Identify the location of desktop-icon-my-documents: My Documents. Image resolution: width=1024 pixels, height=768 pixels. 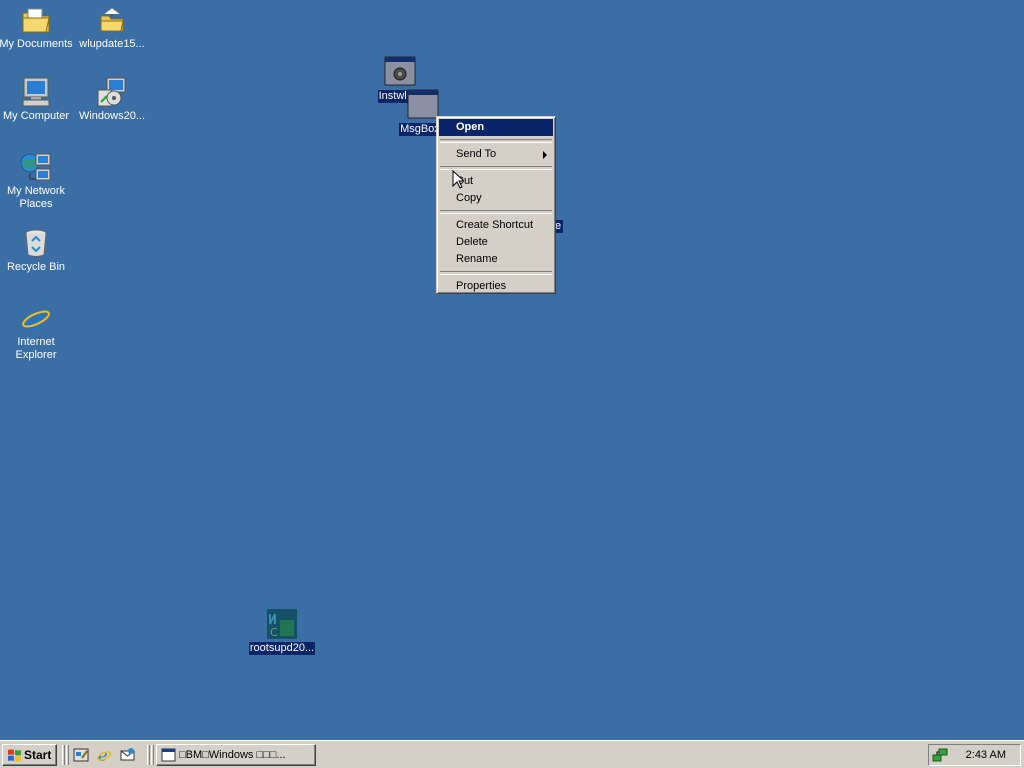
(37, 27).